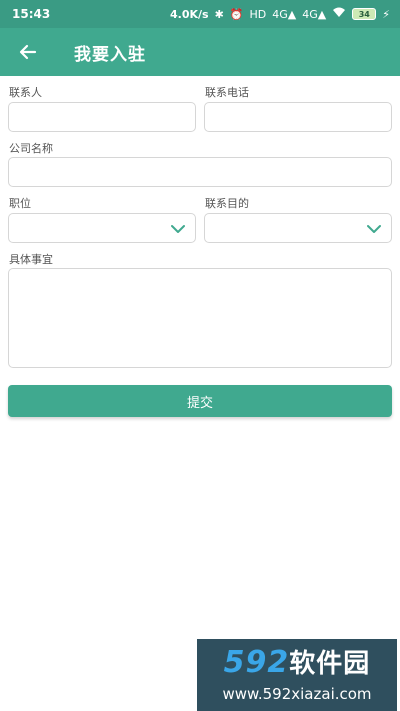  I want to click on submit-button: 提交, so click(200, 401).